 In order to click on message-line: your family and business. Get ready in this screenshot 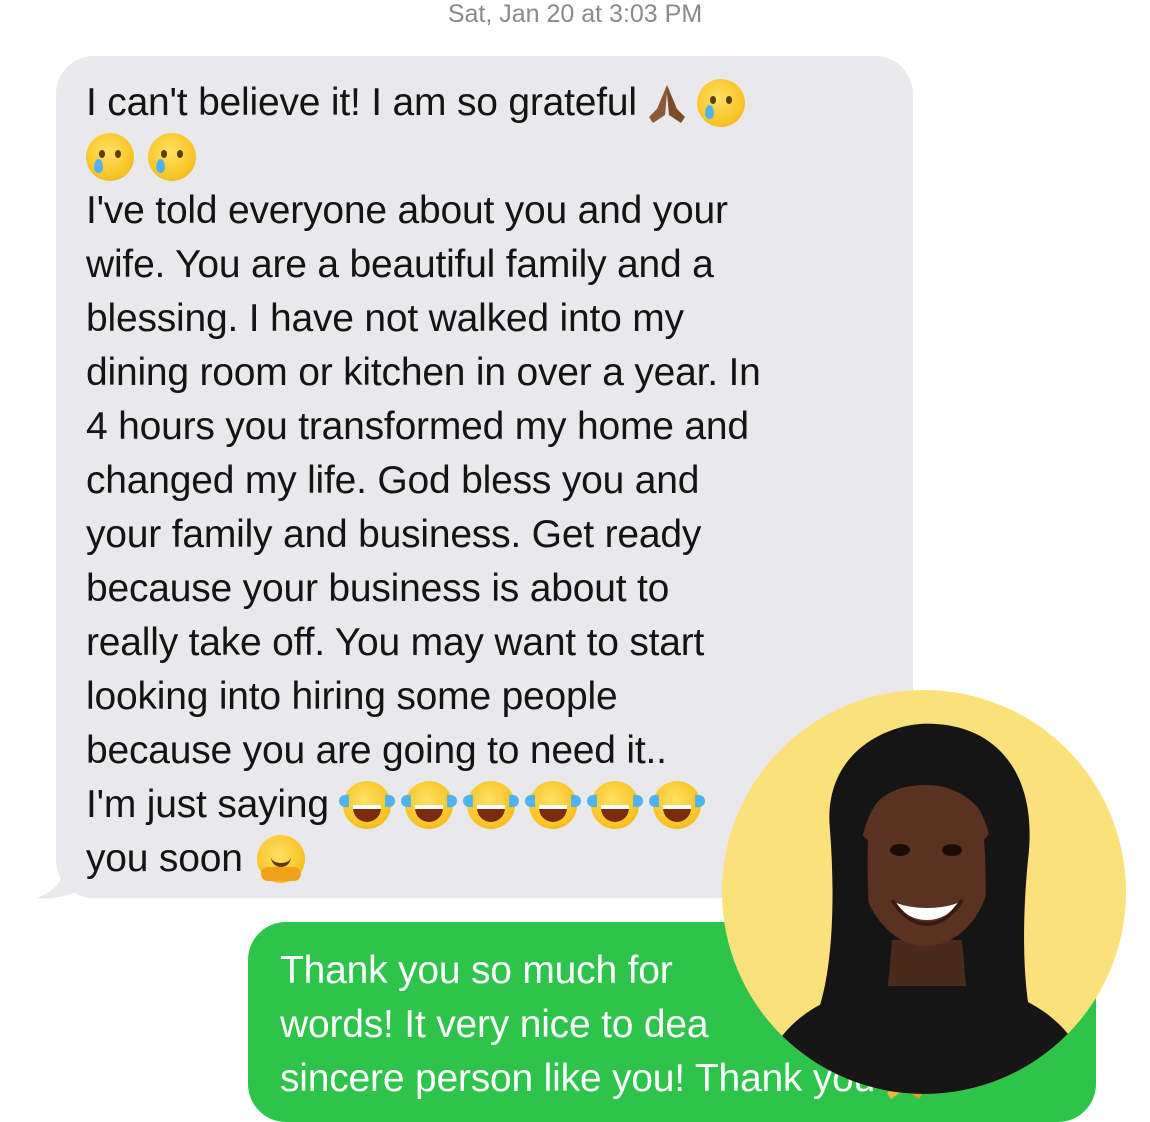, I will do `click(394, 534)`.